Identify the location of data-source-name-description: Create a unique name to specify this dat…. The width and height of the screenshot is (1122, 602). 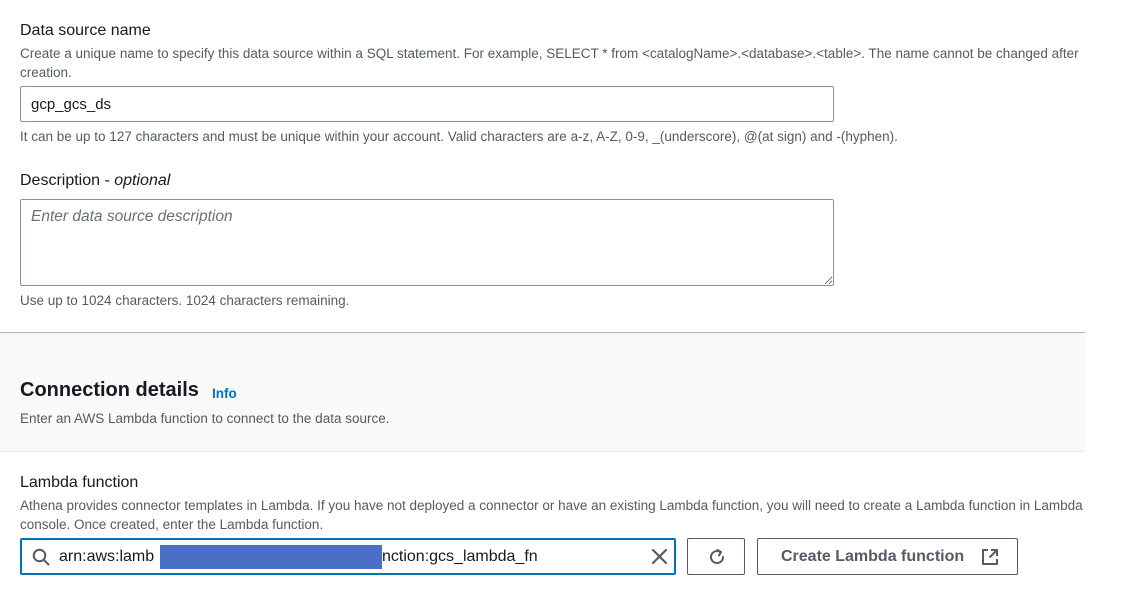
(549, 63).